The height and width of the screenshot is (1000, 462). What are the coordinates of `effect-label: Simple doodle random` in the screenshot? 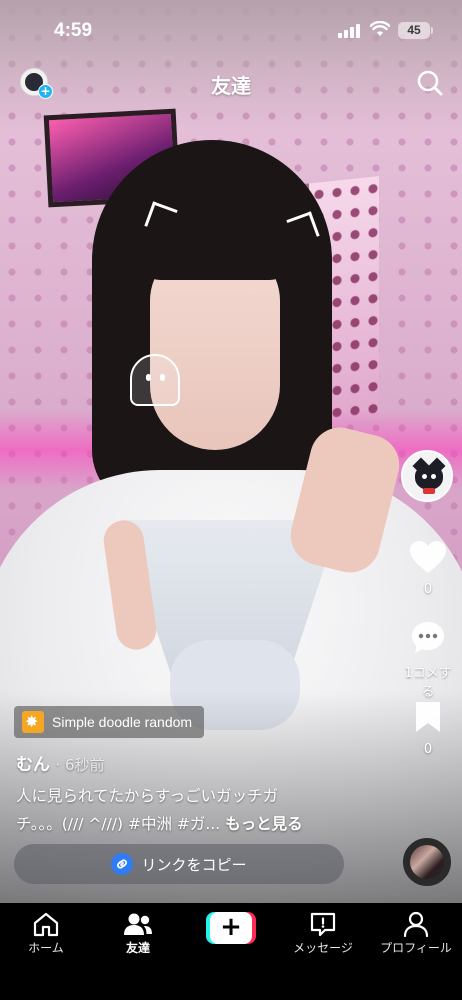 It's located at (122, 722).